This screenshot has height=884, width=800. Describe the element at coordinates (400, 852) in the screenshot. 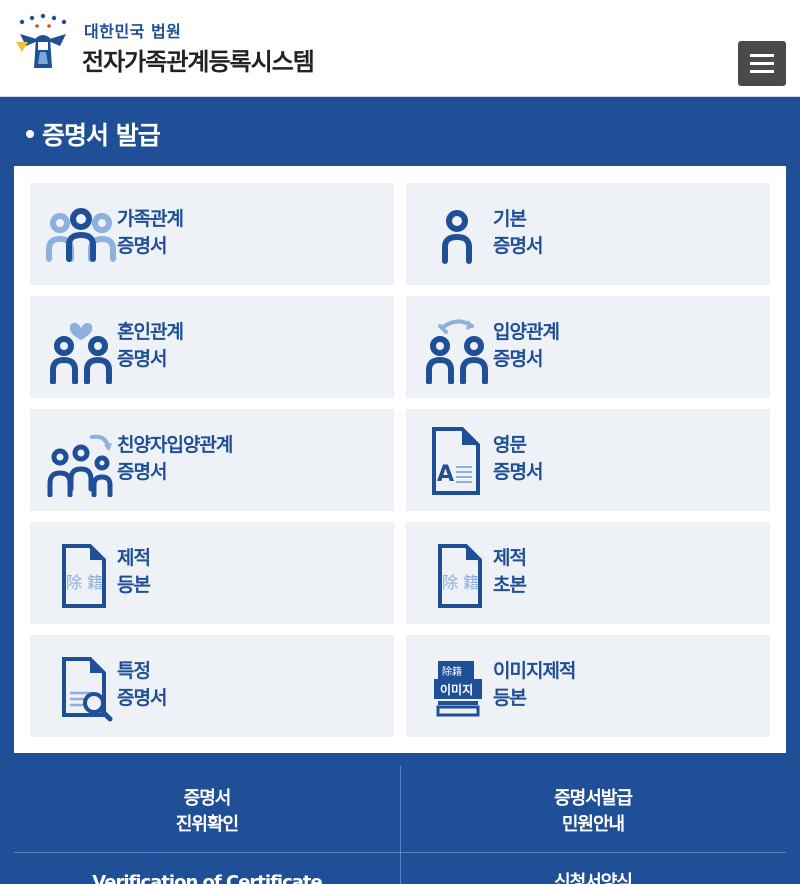

I see `divider` at that location.